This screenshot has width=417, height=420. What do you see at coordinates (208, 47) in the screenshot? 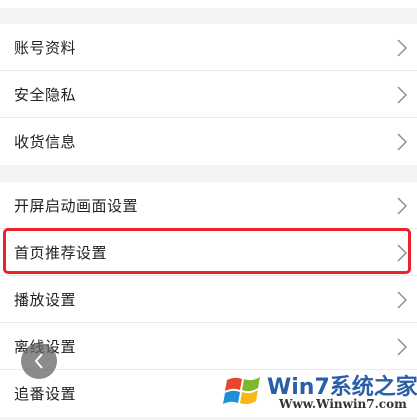
I see `settings-row-account-profile: 账号资料` at bounding box center [208, 47].